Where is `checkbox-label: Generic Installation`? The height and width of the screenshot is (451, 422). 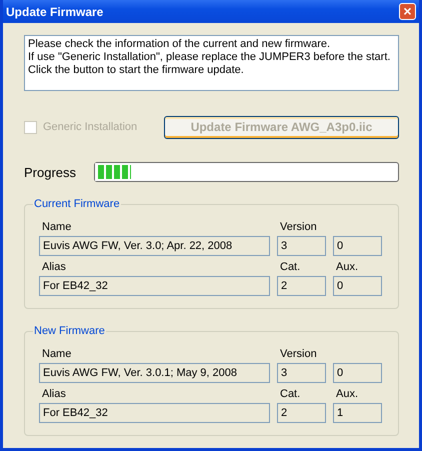
checkbox-label: Generic Installation is located at coordinates (90, 127).